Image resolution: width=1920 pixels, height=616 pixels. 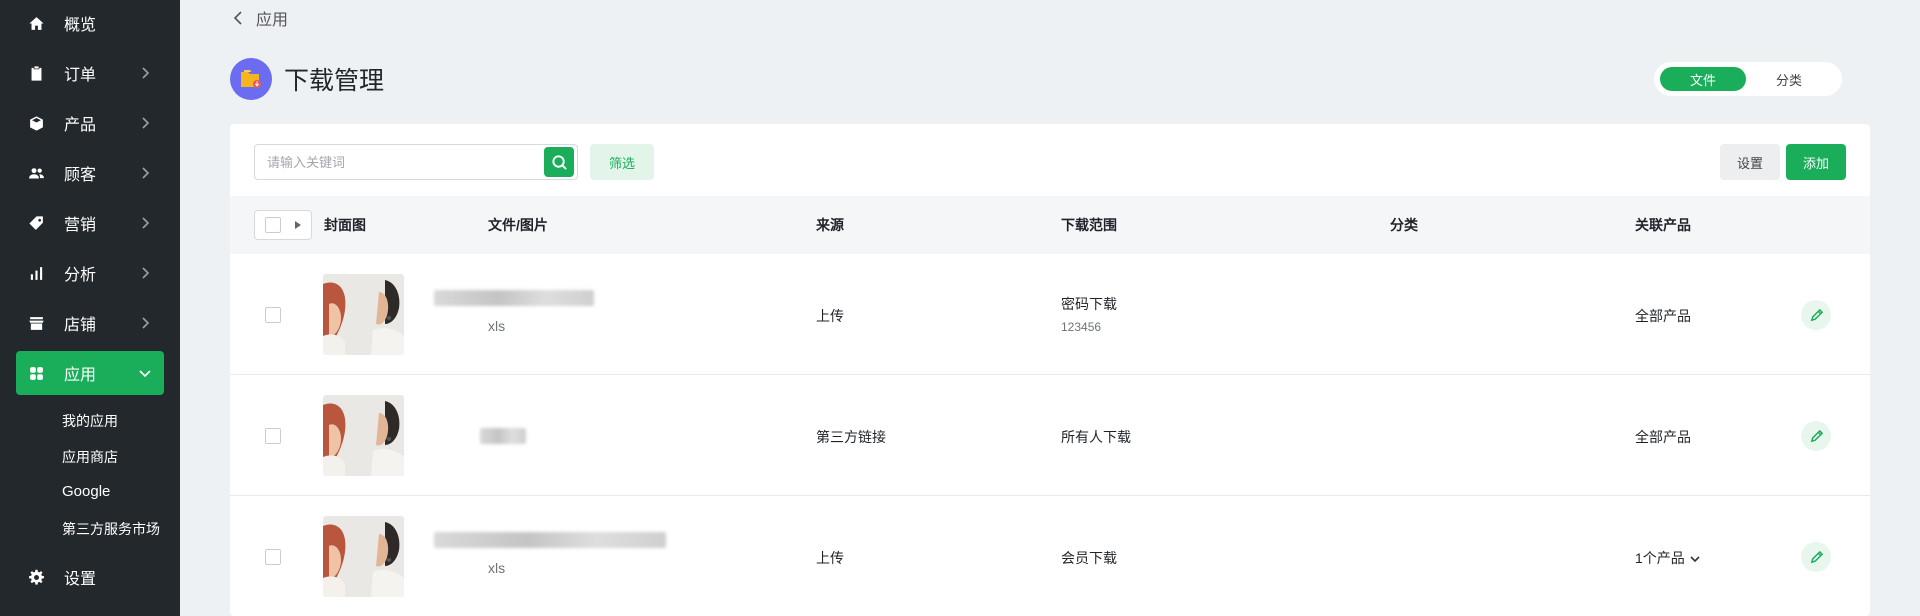 I want to click on column-header-file: 文件/图片, so click(x=518, y=225).